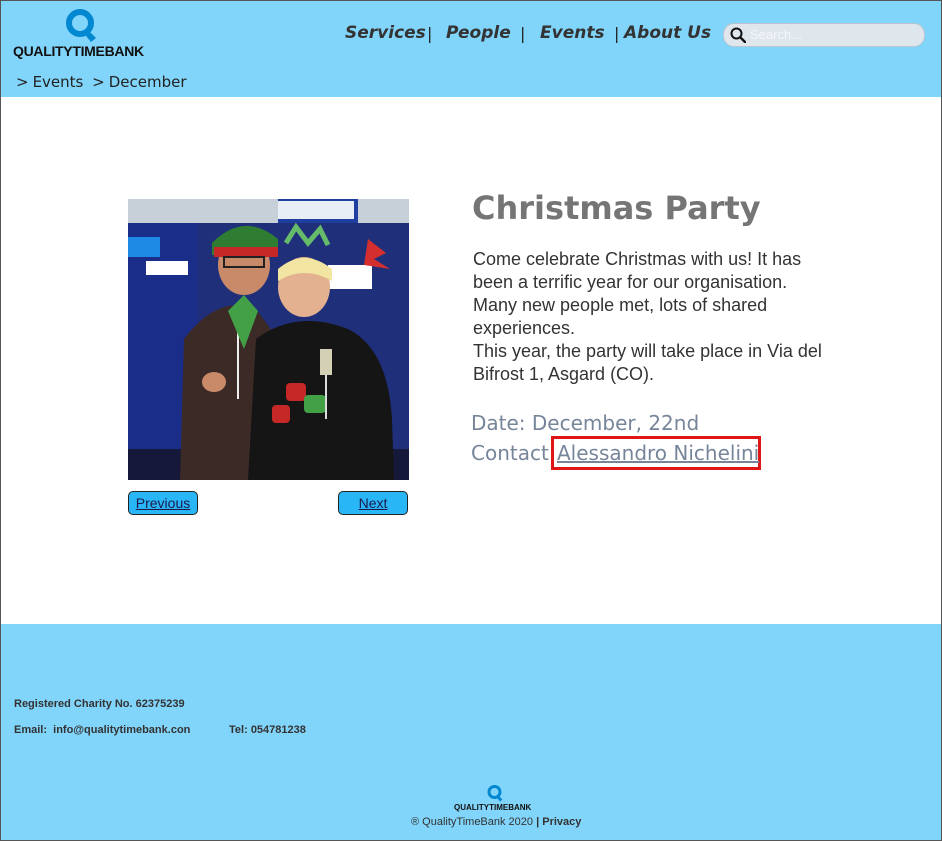  I want to click on nav-item-events: Events, so click(572, 33).